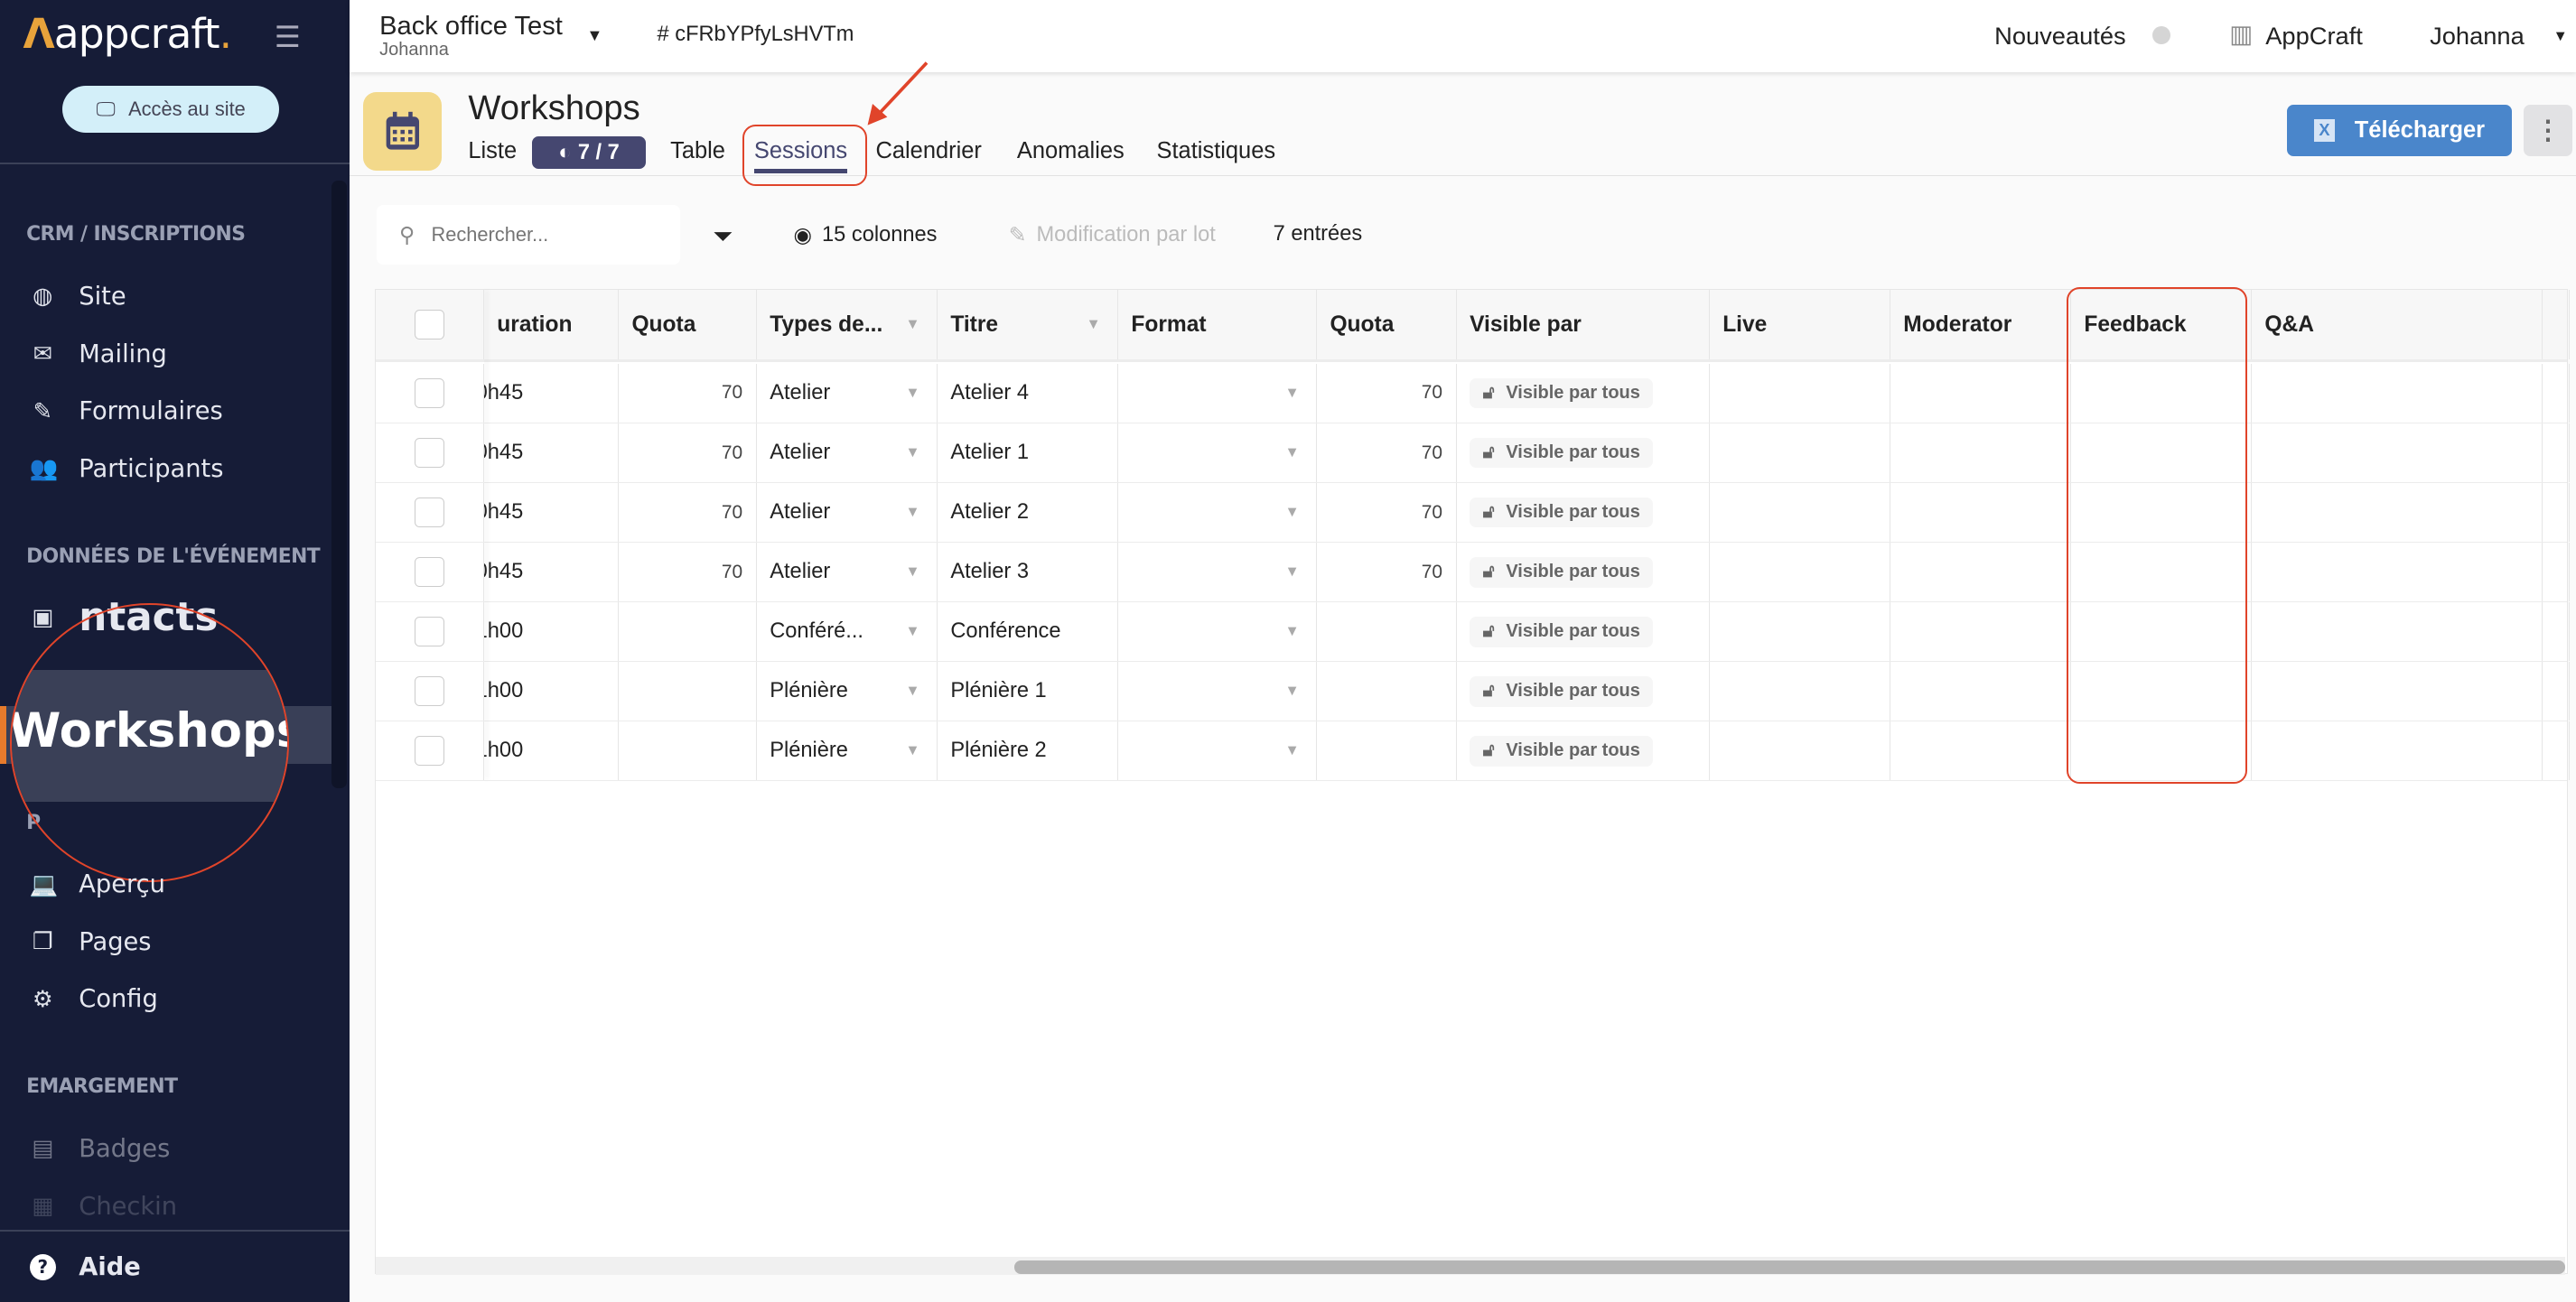  What do you see at coordinates (847, 632) in the screenshot?
I see `type-cell: Conféré... ▼` at bounding box center [847, 632].